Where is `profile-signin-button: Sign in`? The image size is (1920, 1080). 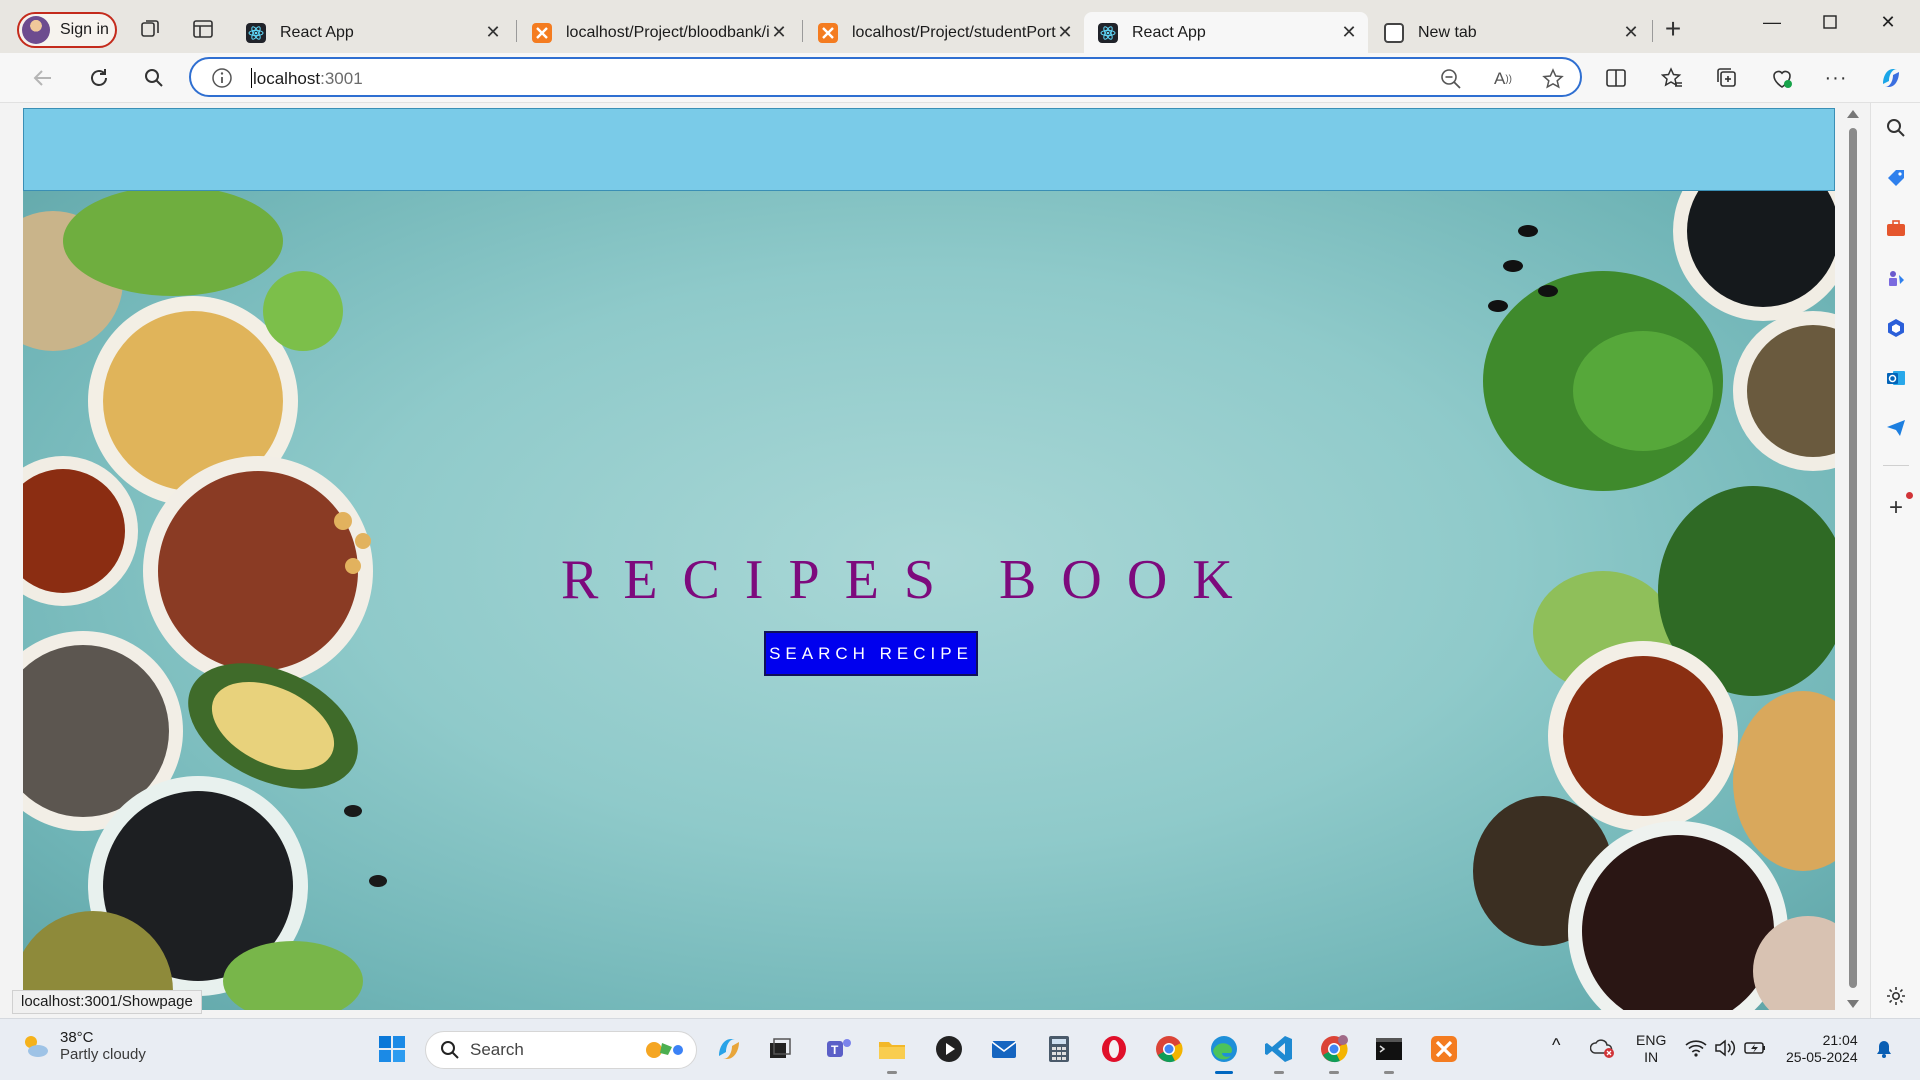
profile-signin-button: Sign in is located at coordinates (67, 30).